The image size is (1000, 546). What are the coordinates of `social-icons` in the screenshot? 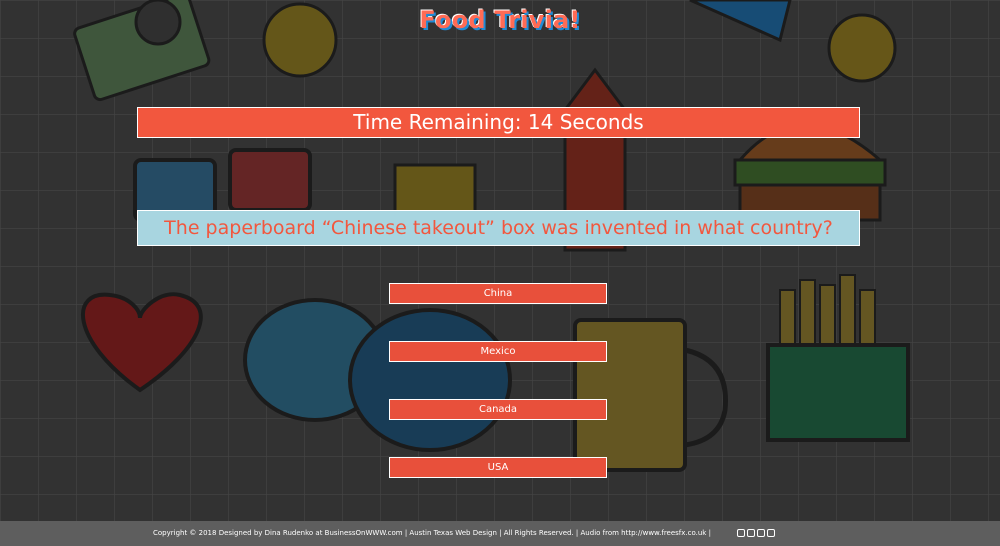 It's located at (756, 534).